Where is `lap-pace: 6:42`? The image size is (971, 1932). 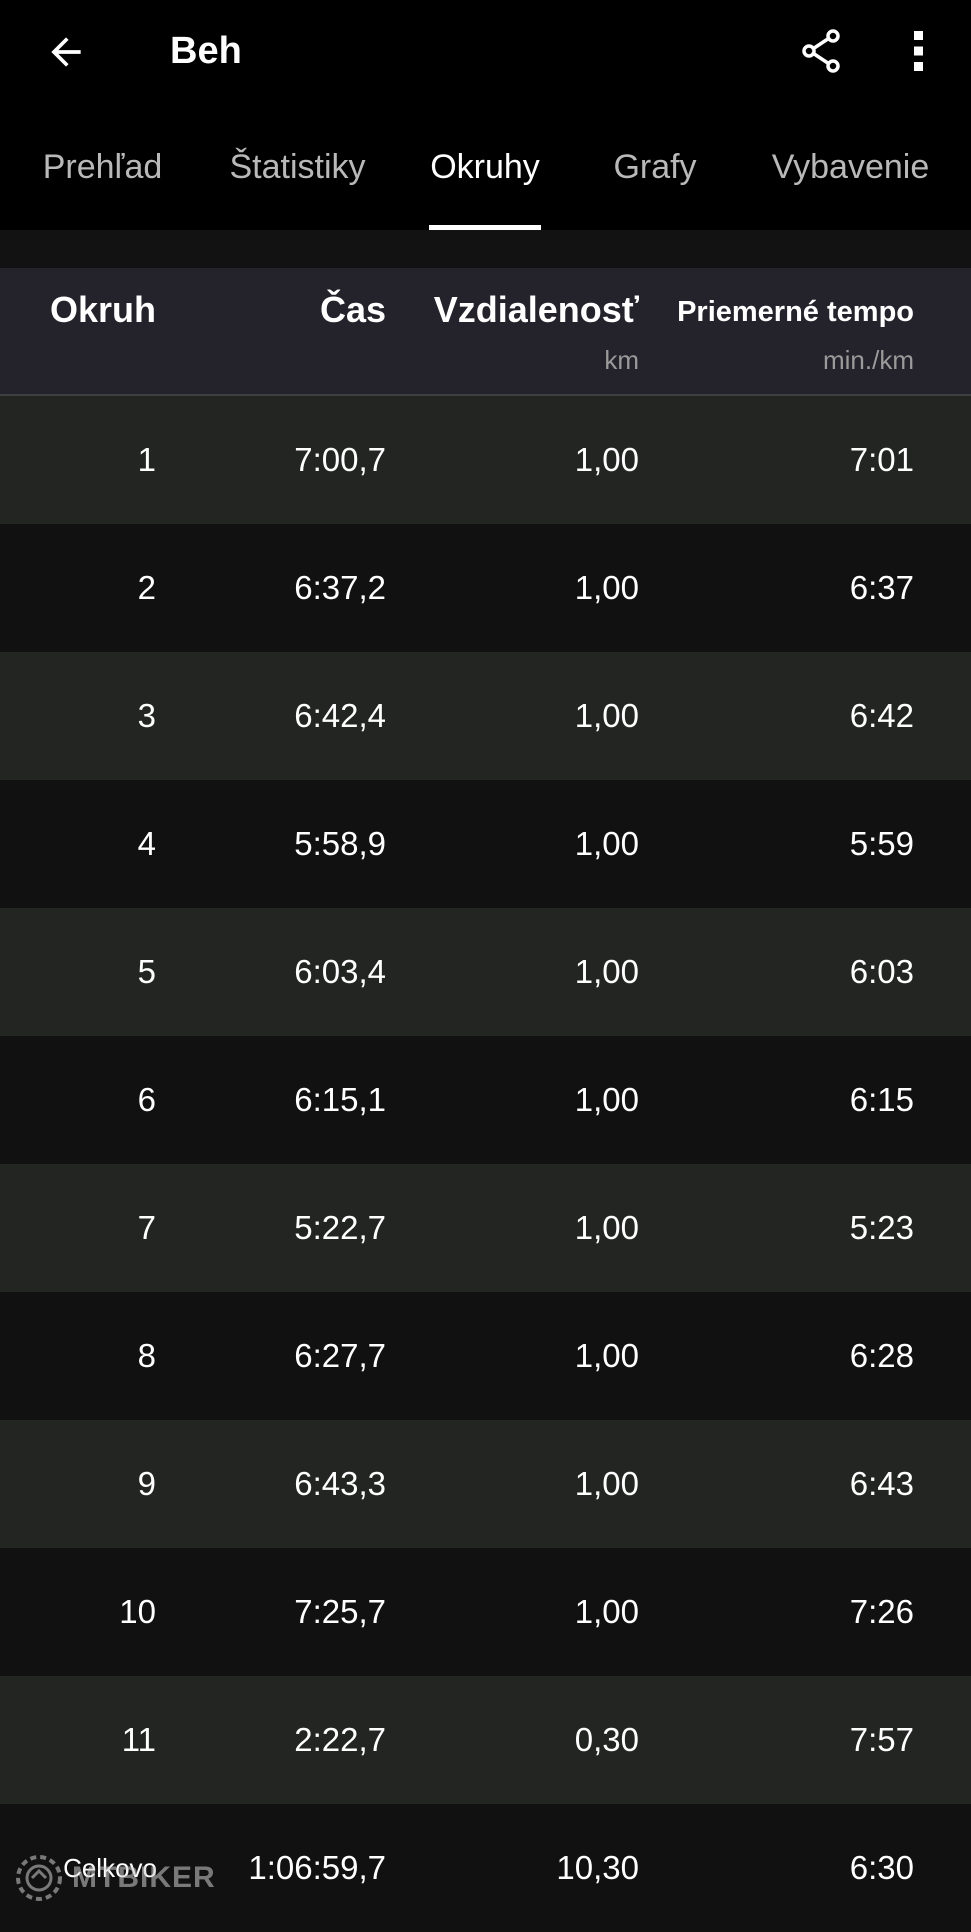
lap-pace: 6:42 is located at coordinates (881, 715).